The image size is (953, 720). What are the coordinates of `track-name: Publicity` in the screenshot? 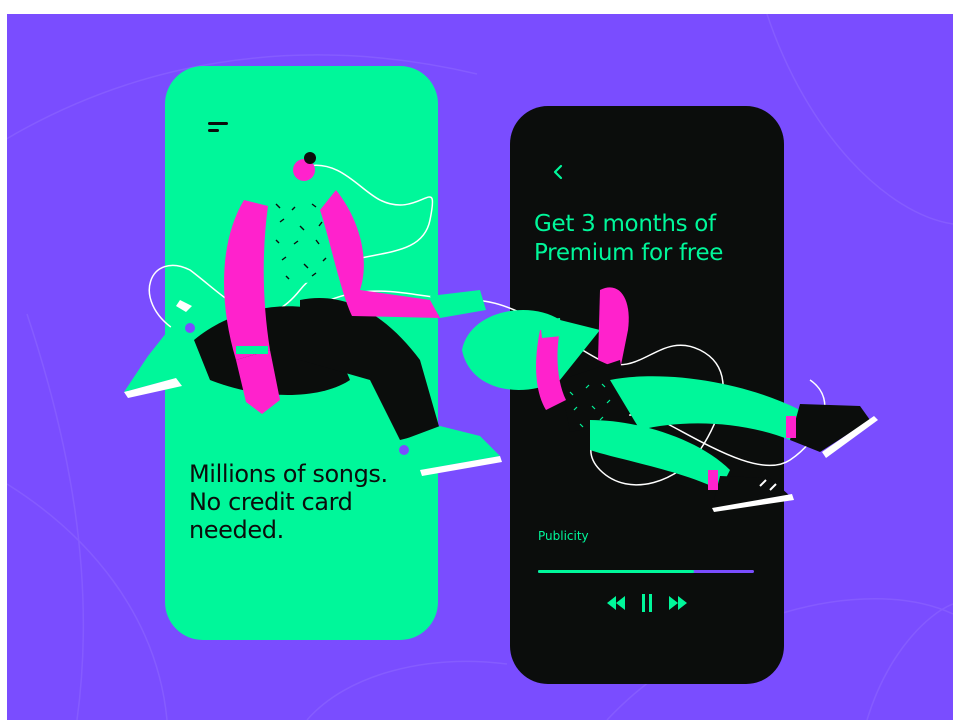 It's located at (563, 536).